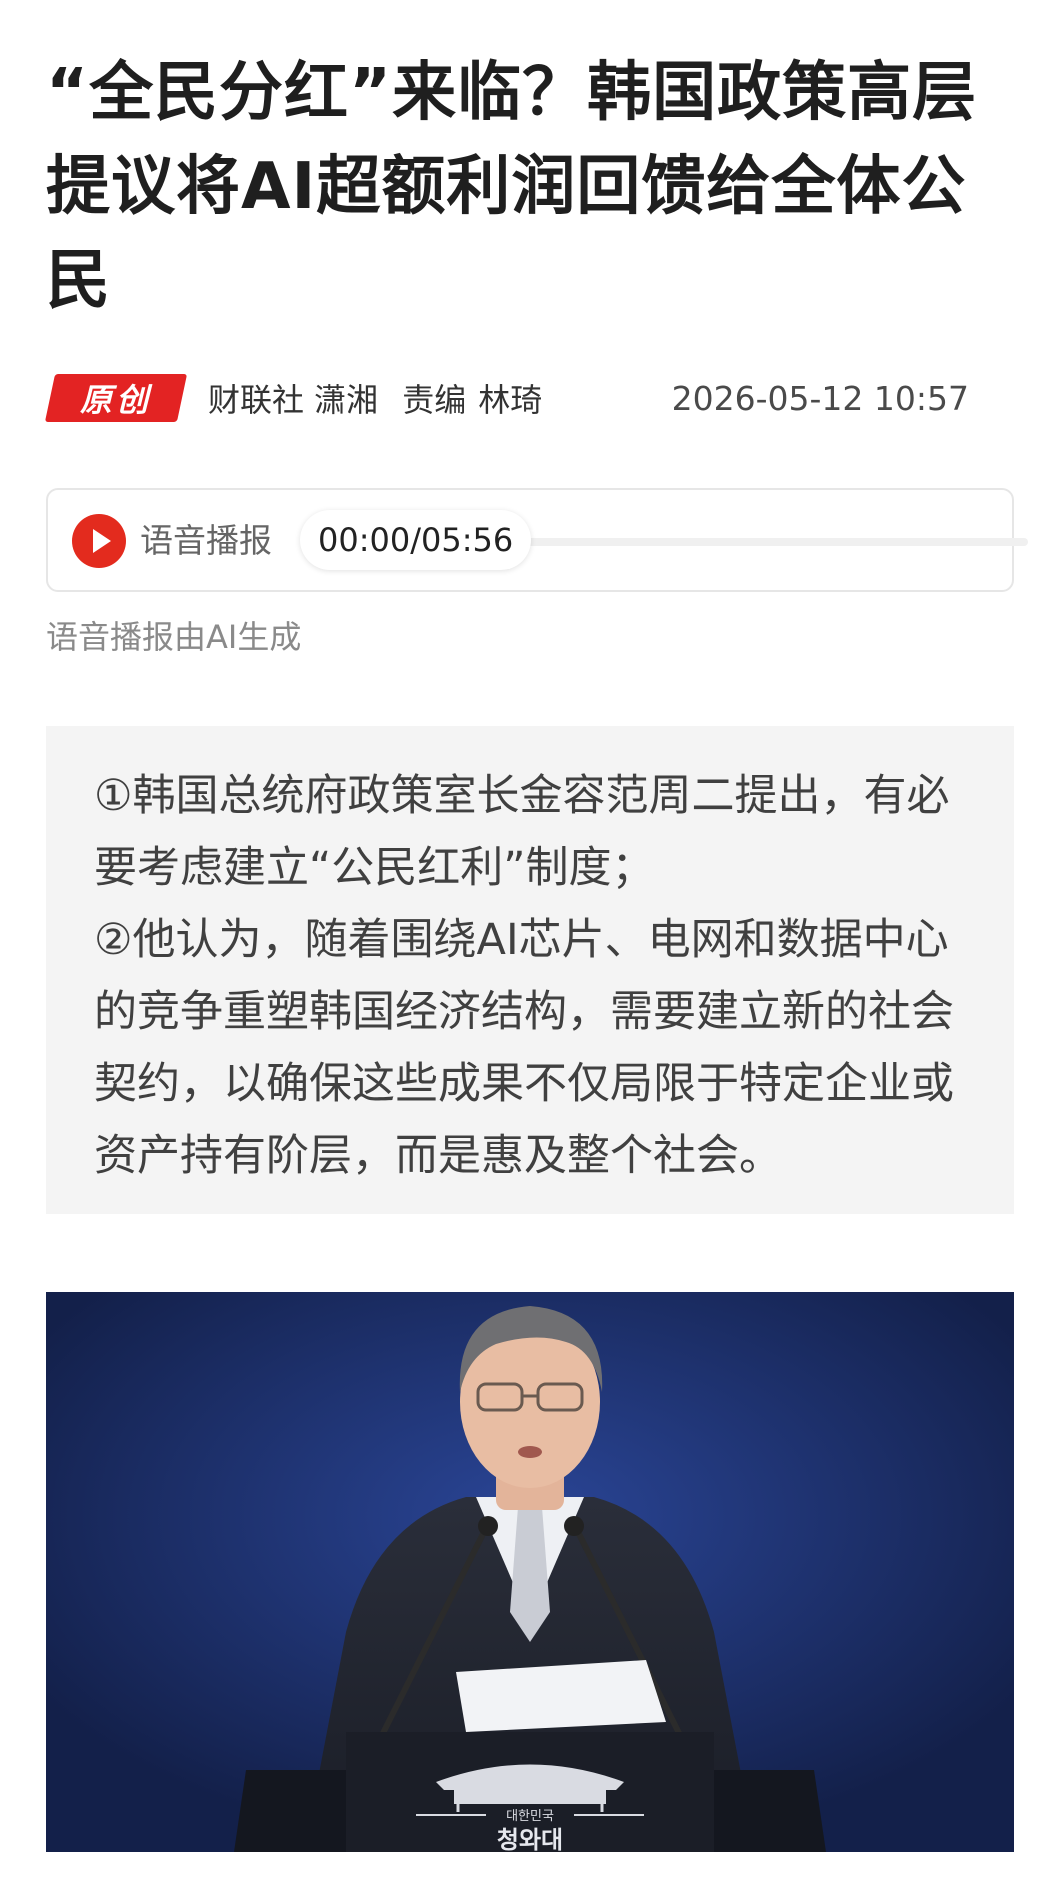  Describe the element at coordinates (206, 540) in the screenshot. I see `audio-label: 语音播报` at that location.